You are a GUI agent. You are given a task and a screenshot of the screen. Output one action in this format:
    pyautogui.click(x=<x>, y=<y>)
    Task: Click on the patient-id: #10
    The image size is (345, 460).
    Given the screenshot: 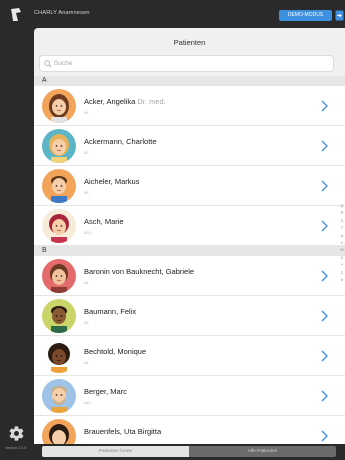 What is the action you would take?
    pyautogui.click(x=87, y=402)
    